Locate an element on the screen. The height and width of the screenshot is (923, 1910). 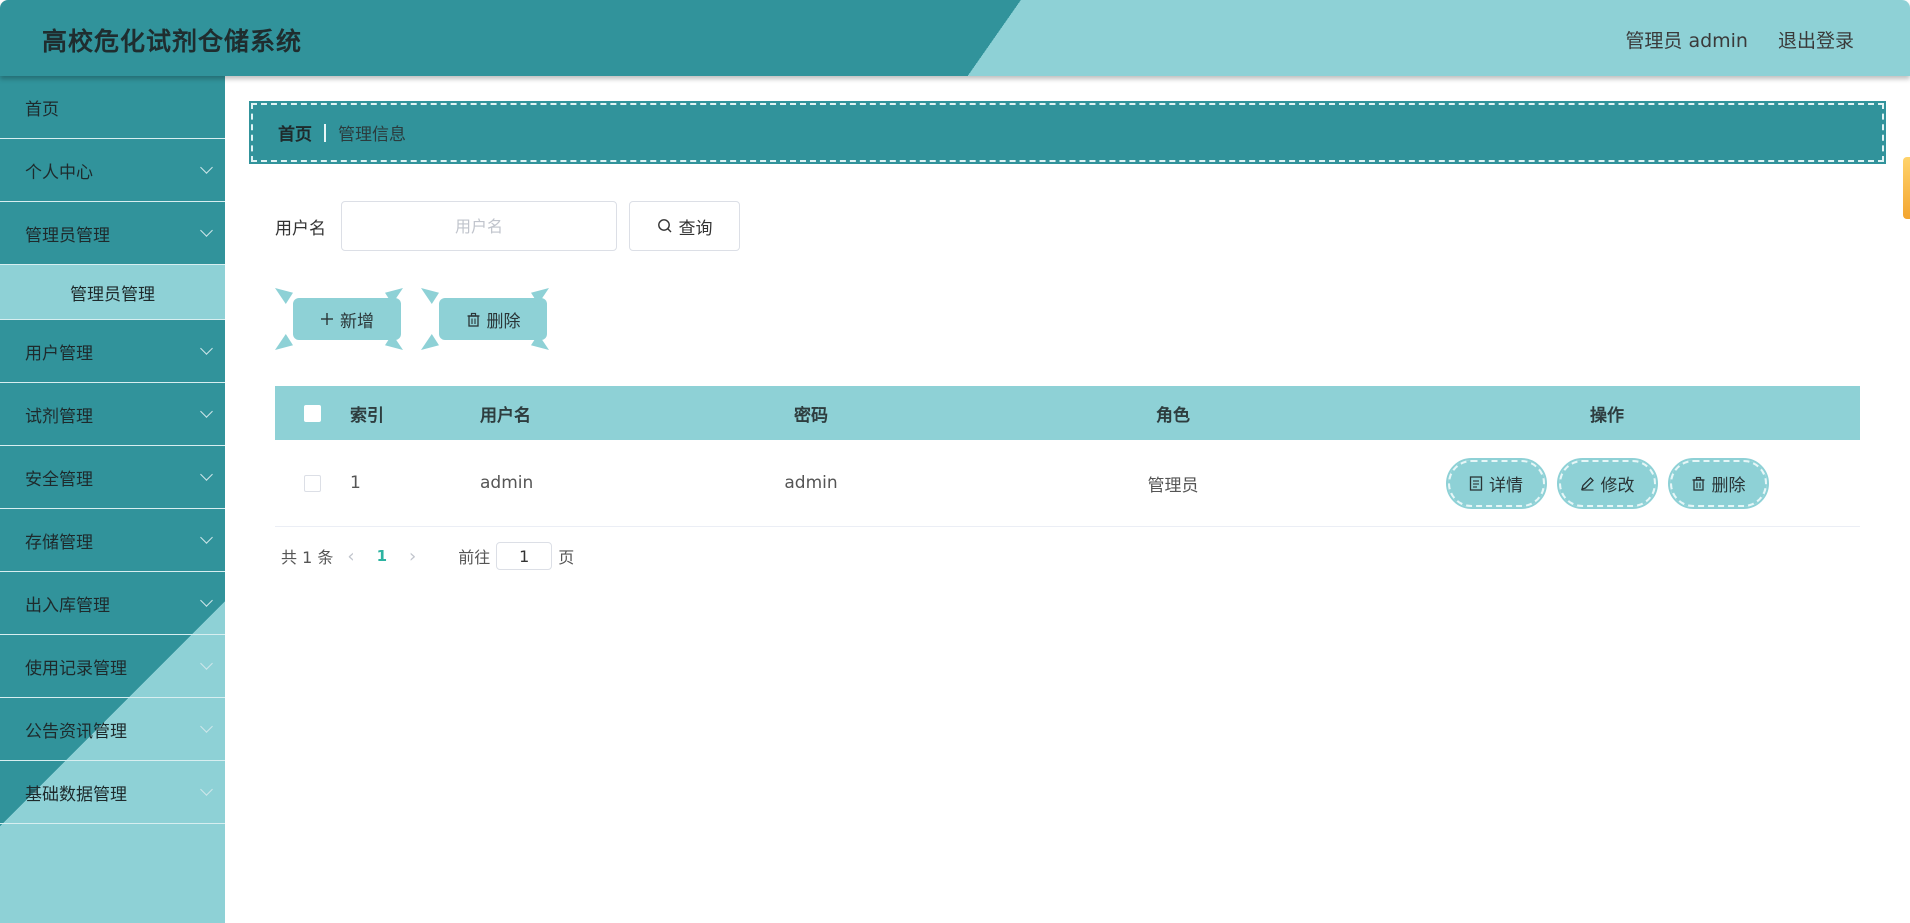
search-form: 用户名 查询 is located at coordinates (507, 226).